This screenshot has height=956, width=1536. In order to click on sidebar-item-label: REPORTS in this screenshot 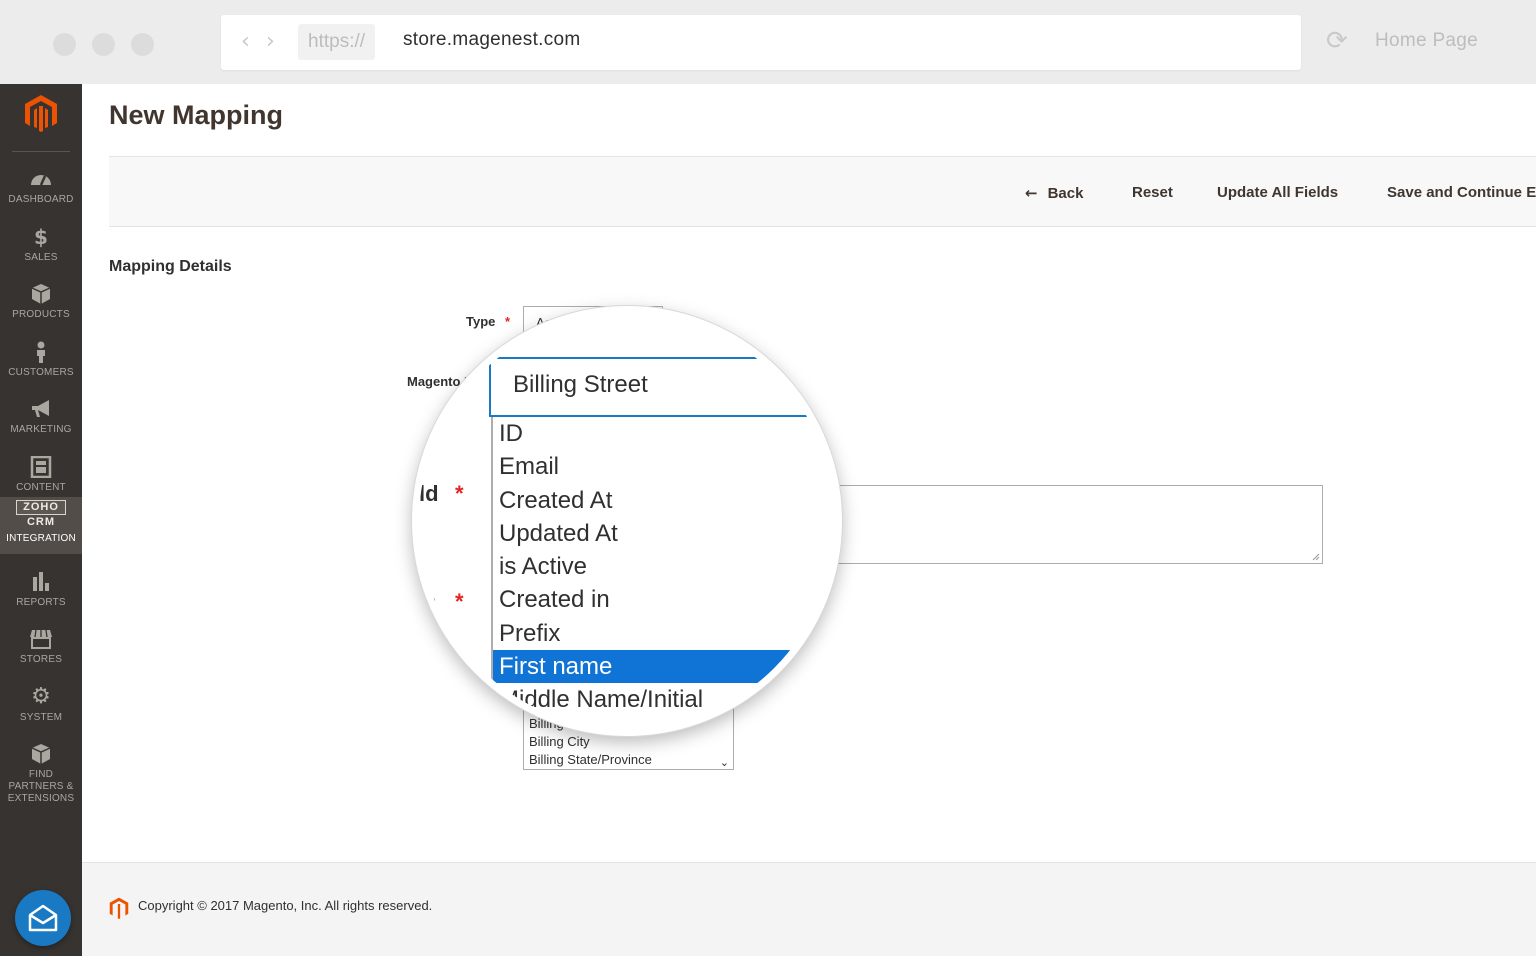, I will do `click(41, 602)`.